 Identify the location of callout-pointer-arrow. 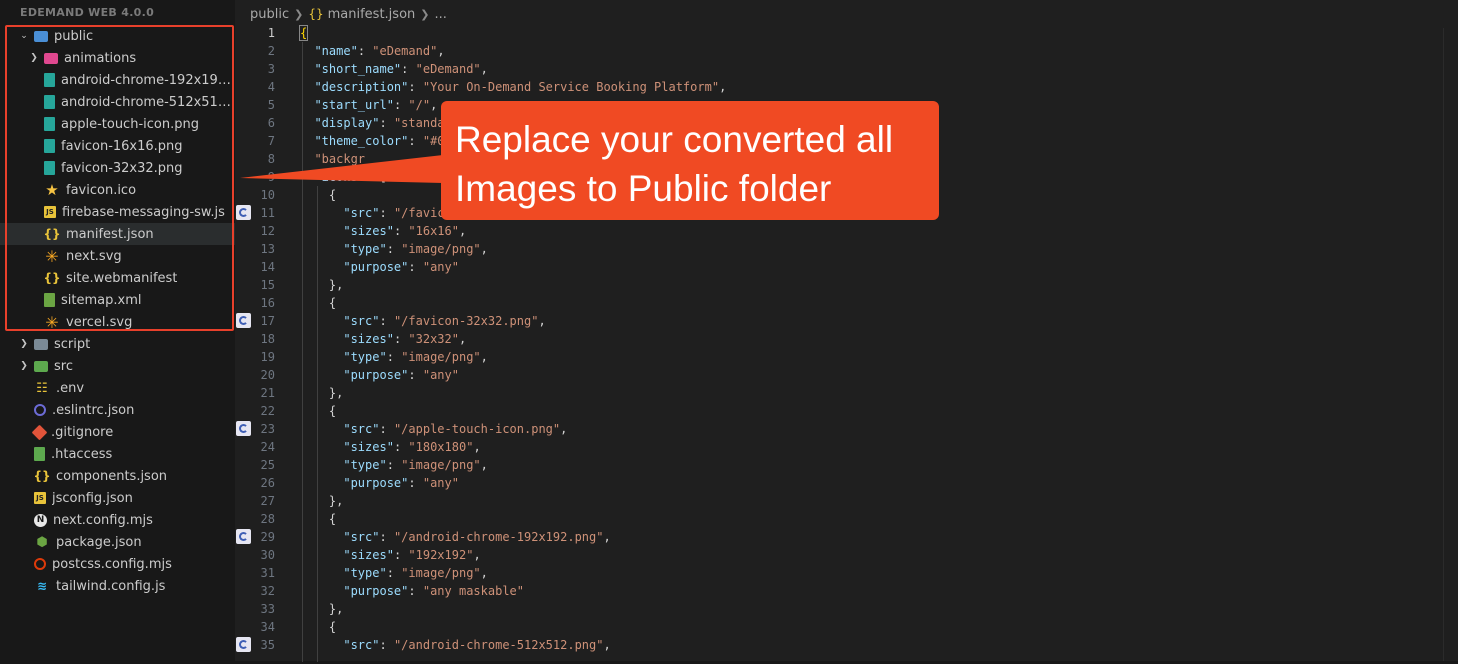
(341, 169).